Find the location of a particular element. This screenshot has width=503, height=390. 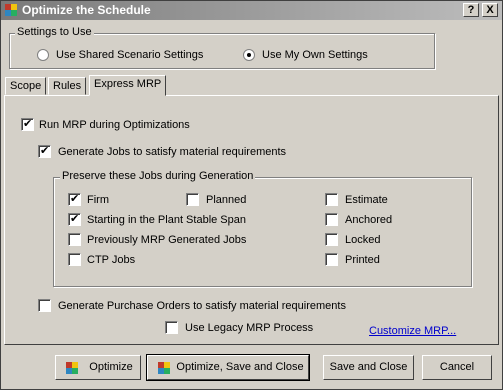

shared-settings-label: Use Shared Scenario Settings is located at coordinates (129, 55).